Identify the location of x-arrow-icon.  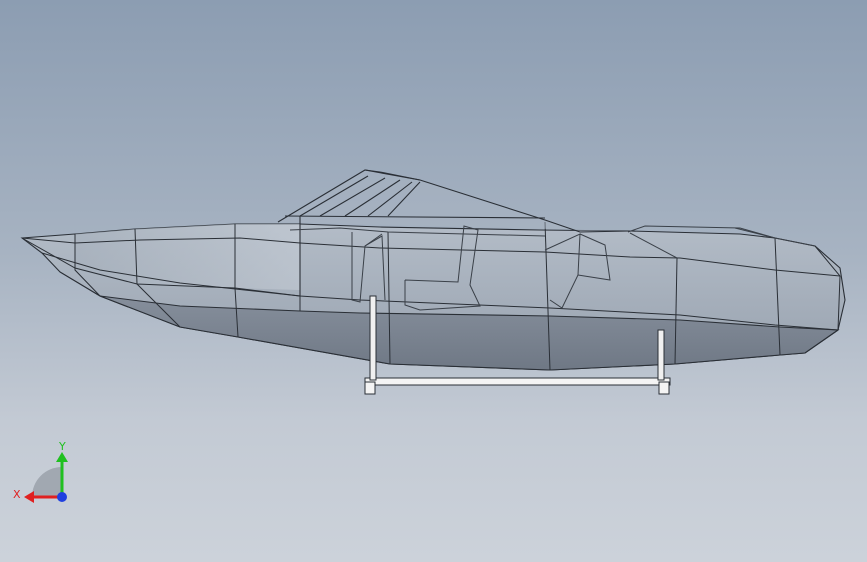
(29, 497).